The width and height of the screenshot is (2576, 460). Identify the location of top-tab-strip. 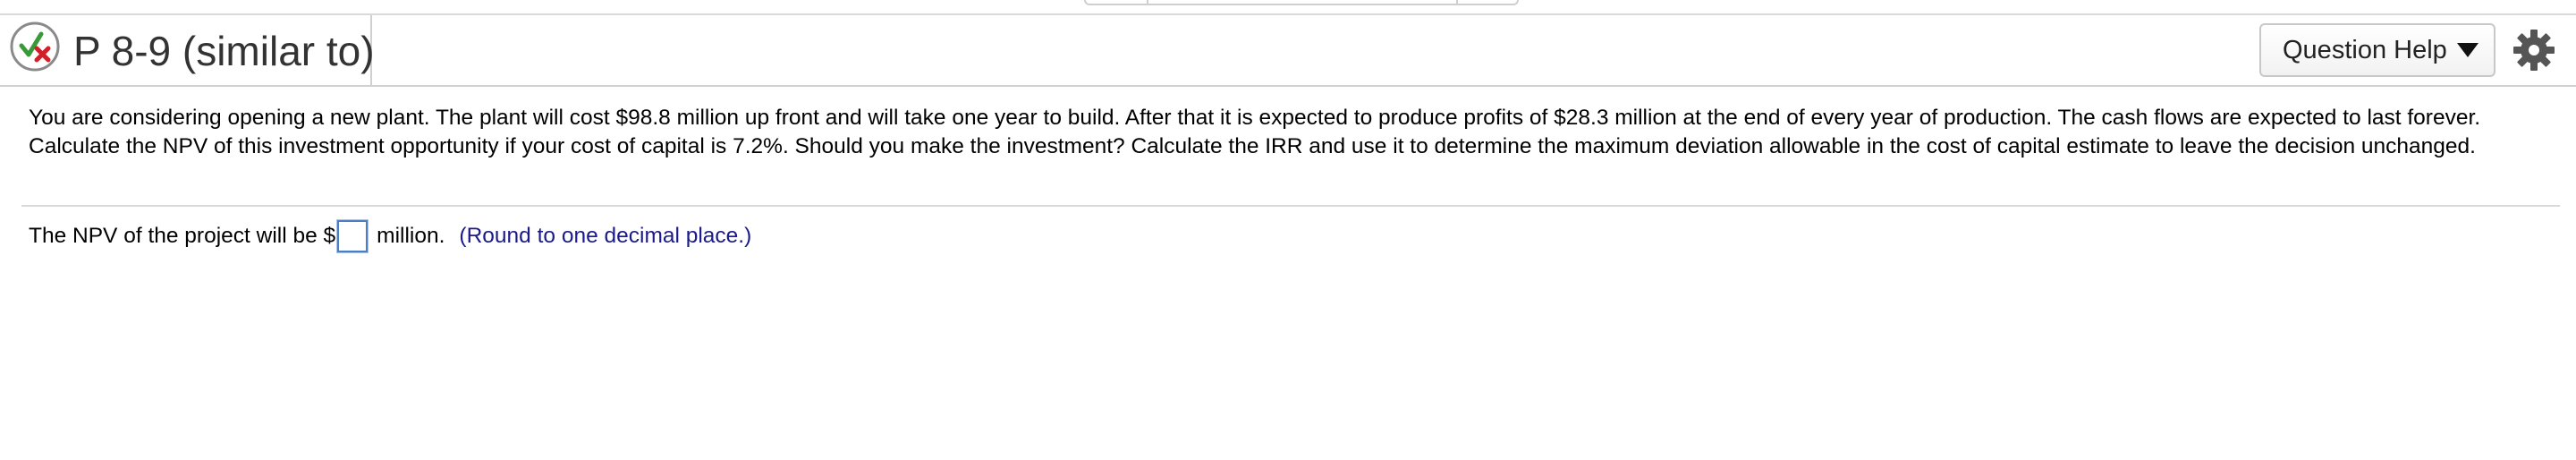
(1301, 3).